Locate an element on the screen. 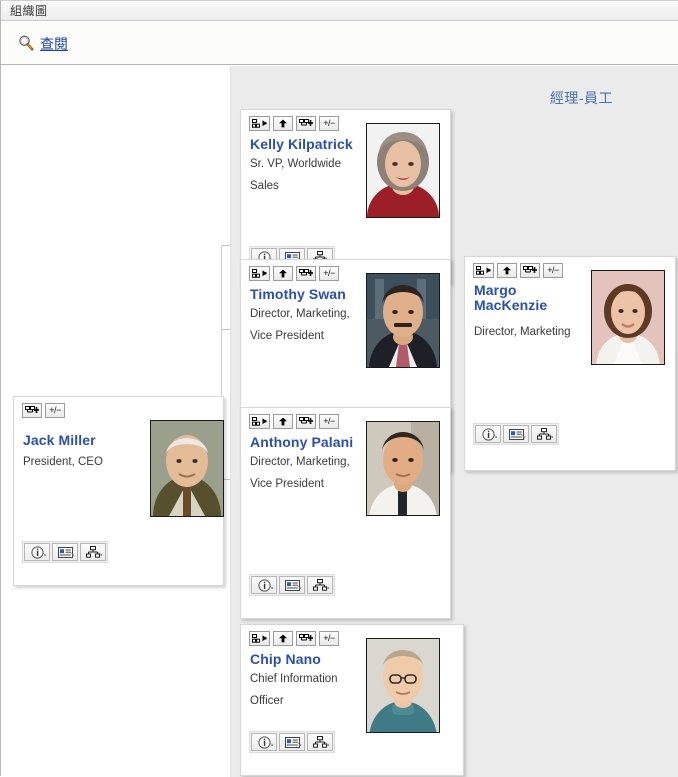 This screenshot has height=777, width=678. relationship-heading: 經理-員工 is located at coordinates (581, 98).